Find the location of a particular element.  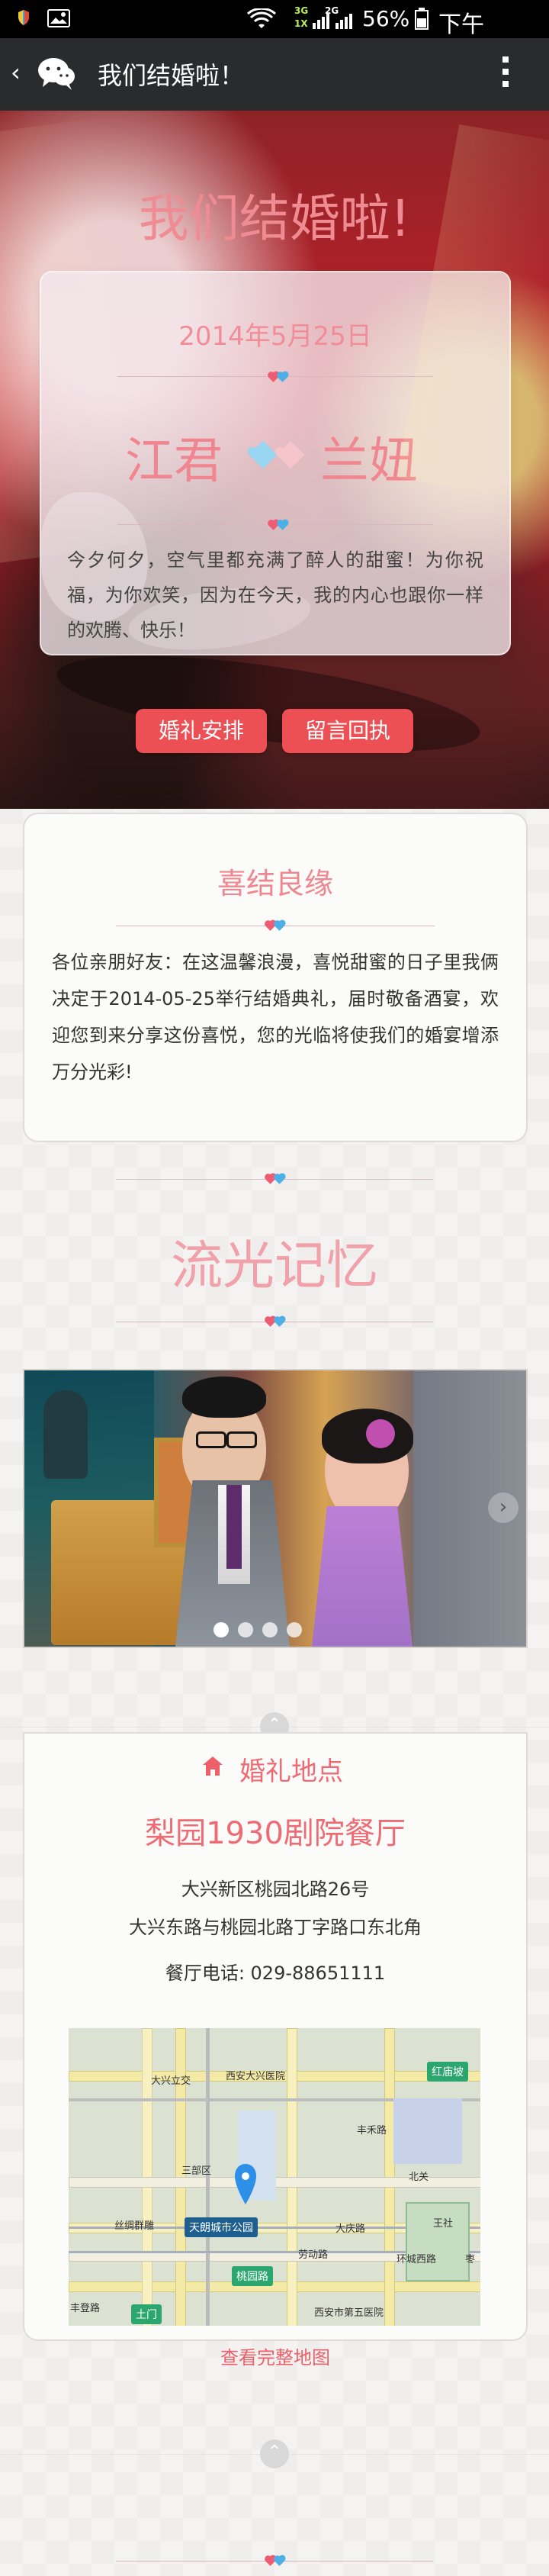

map-label-fengdeng: 丰登路 is located at coordinates (85, 2308).